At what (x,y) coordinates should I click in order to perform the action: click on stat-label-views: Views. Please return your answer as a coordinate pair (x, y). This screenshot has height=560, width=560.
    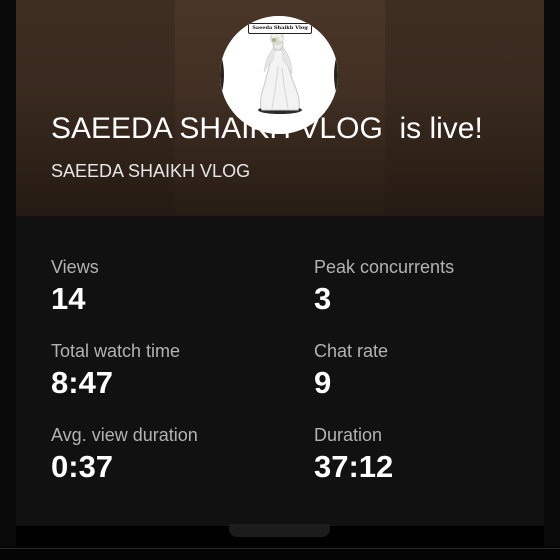
    Looking at the image, I should click on (75, 267).